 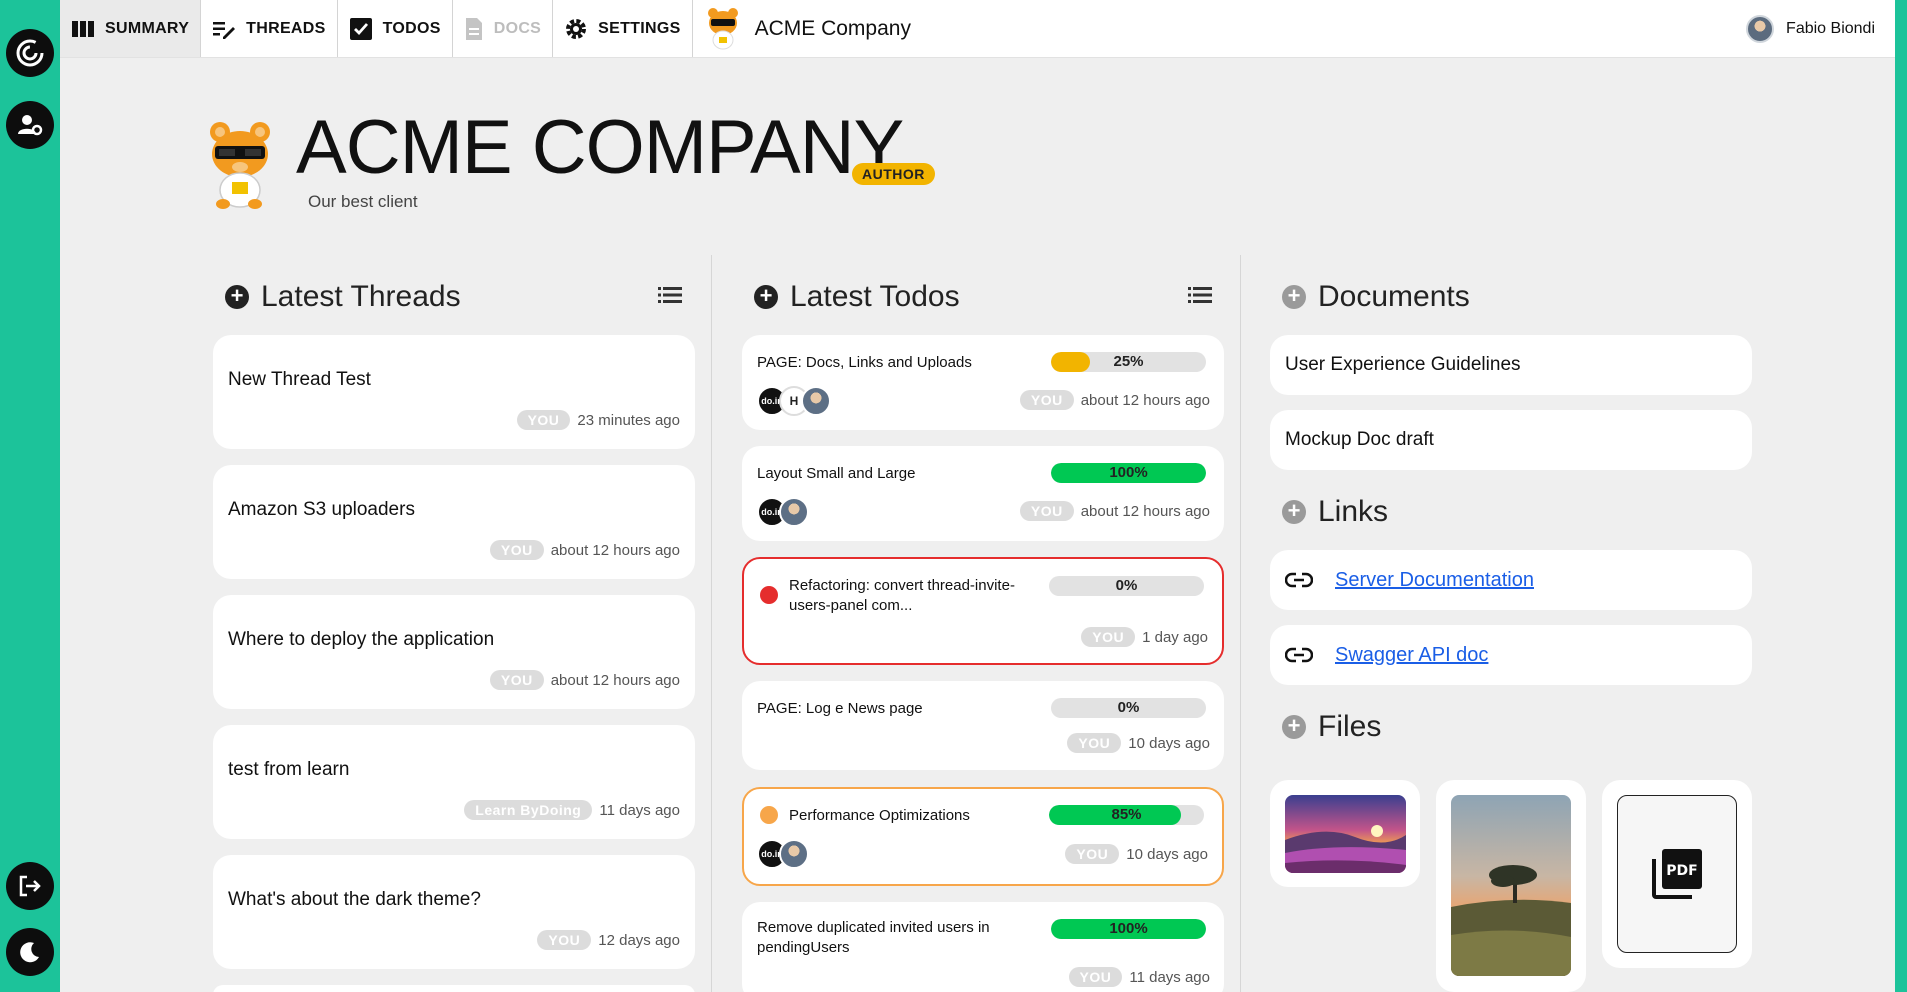 I want to click on todos-heading-label: Latest Todos, so click(x=875, y=296).